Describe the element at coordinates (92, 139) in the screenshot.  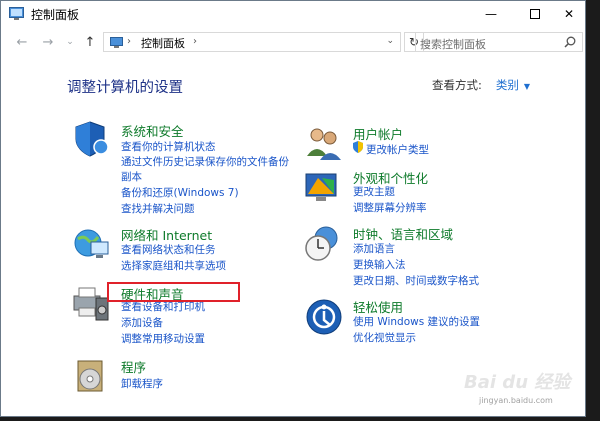
I see `shield-icon` at that location.